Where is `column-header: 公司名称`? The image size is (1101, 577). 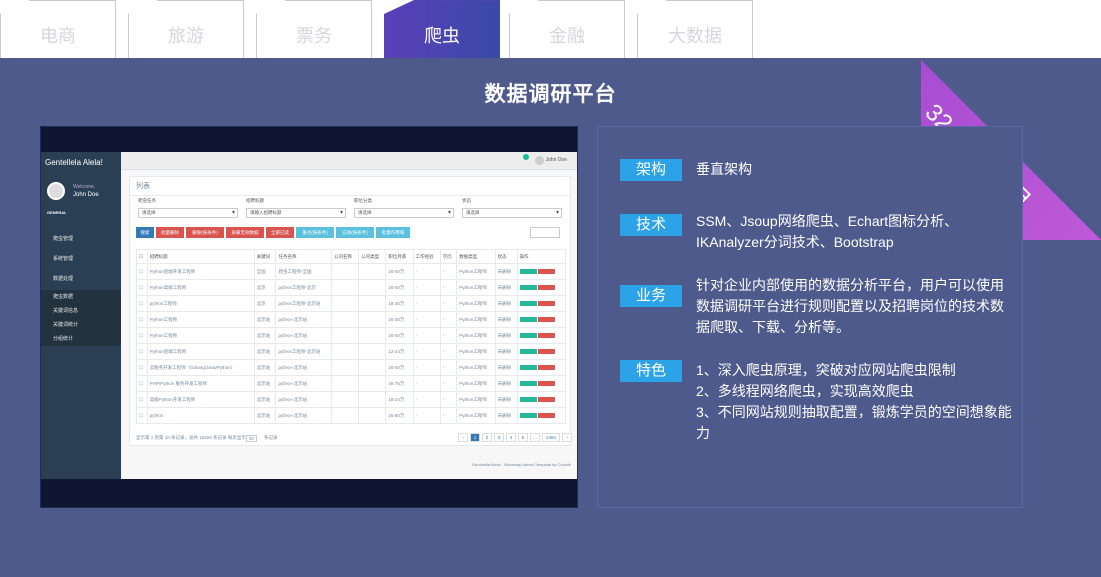
column-header: 公司名称 is located at coordinates (345, 256).